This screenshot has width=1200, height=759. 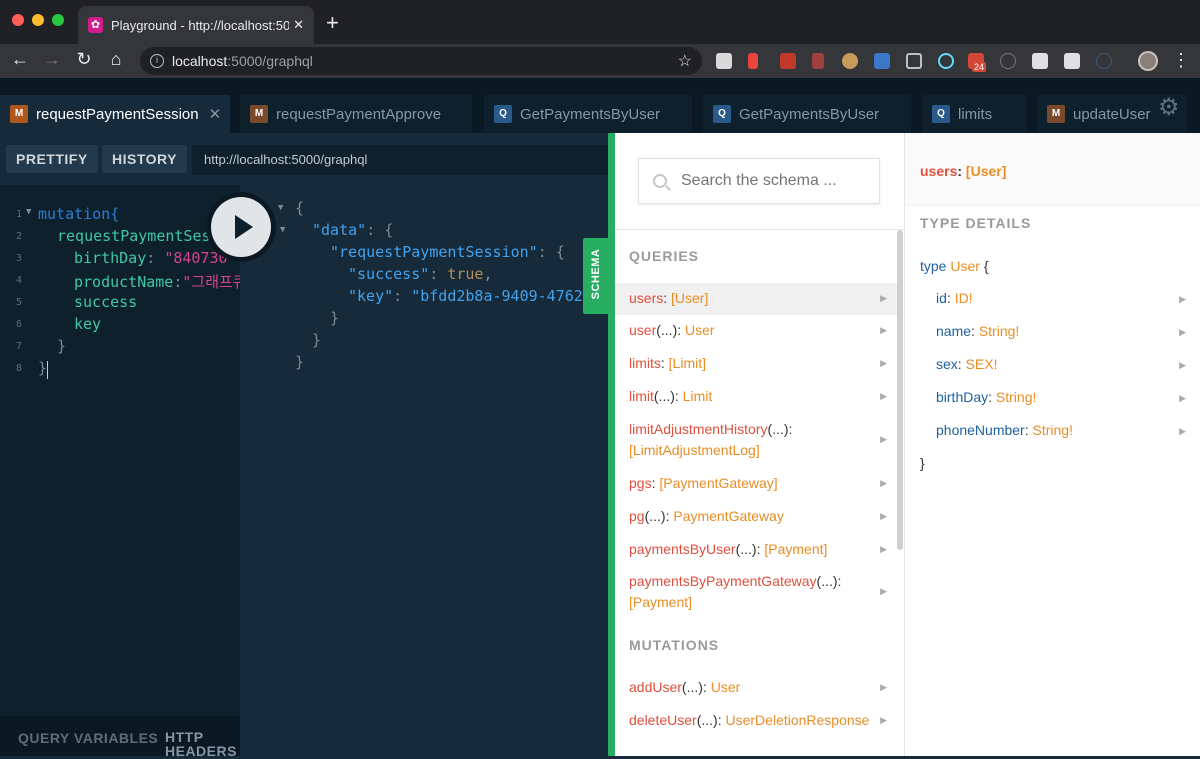 I want to click on code-line-6: key, so click(x=88, y=324).